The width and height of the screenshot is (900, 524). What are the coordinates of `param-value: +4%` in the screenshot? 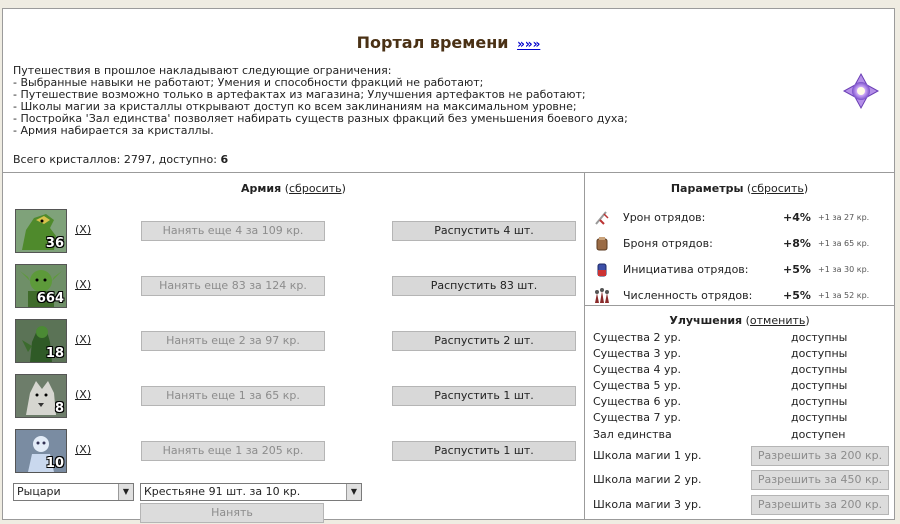 It's located at (797, 217).